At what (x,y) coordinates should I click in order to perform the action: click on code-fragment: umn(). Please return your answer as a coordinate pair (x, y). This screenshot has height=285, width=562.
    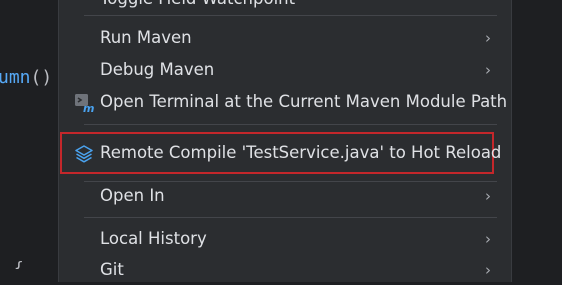
    Looking at the image, I should click on (26, 78).